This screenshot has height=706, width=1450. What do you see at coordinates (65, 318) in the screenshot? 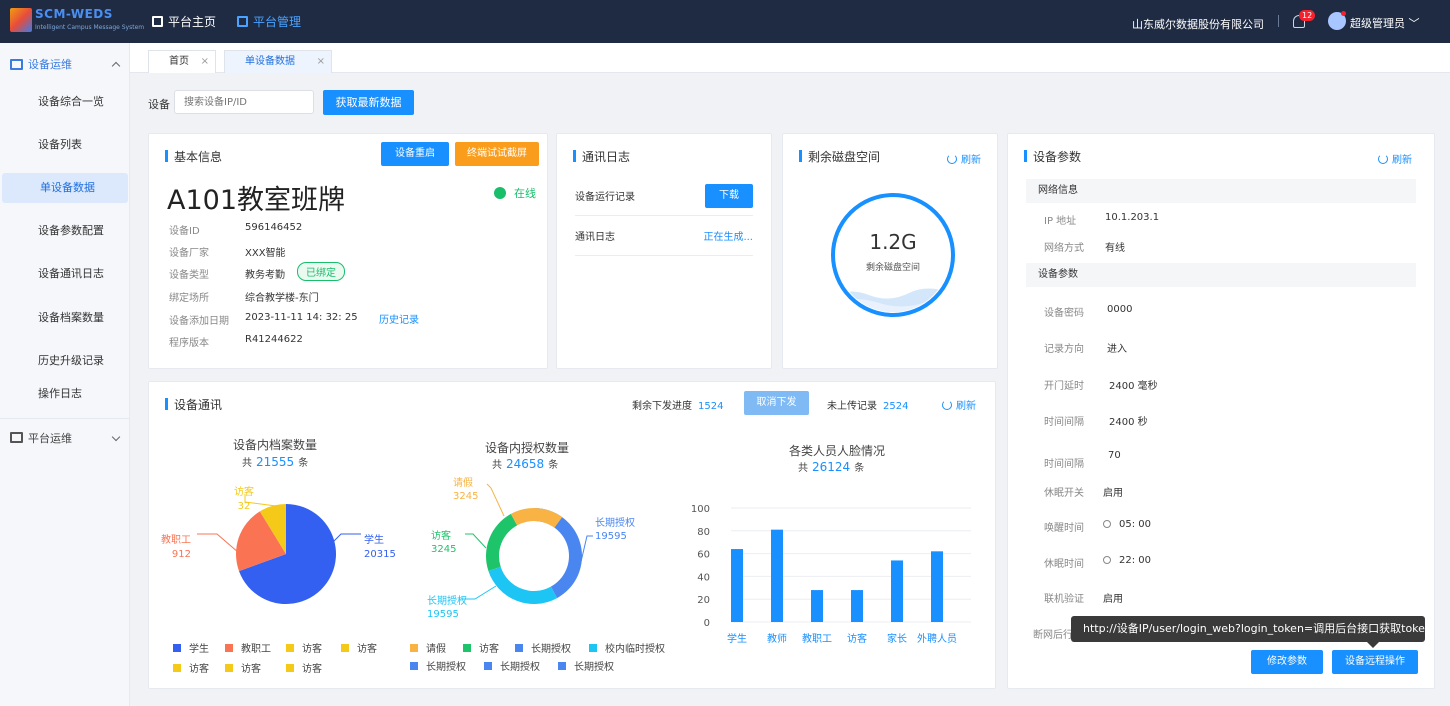
I see `sidebar-item-archive-count: 设备档案数量` at bounding box center [65, 318].